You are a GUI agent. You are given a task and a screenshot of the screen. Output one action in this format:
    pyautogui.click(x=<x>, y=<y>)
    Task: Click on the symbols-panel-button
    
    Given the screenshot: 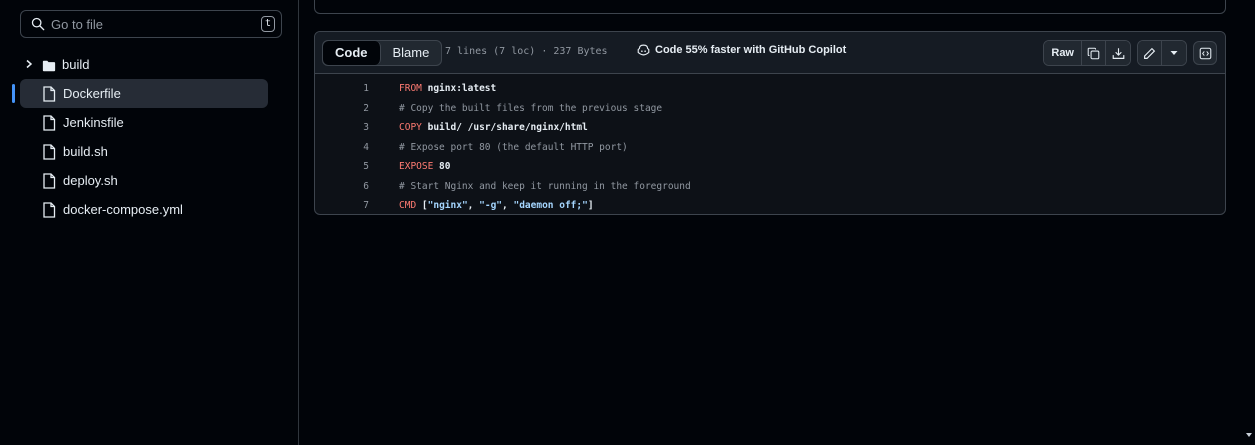 What is the action you would take?
    pyautogui.click(x=1205, y=53)
    